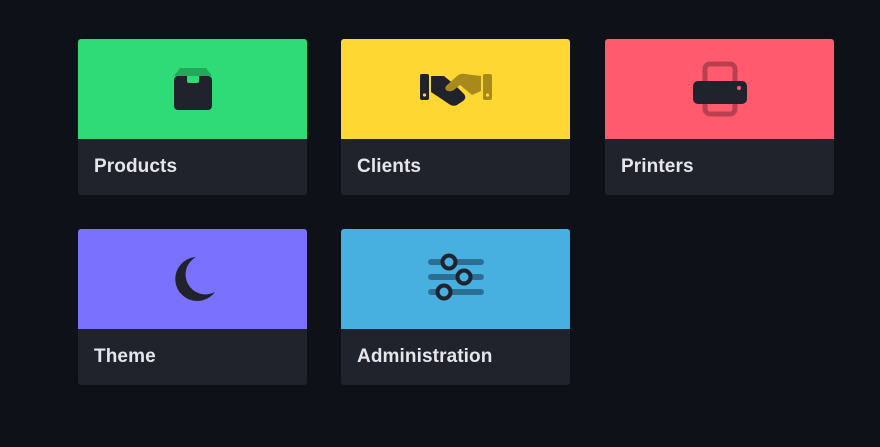 Image resolution: width=880 pixels, height=447 pixels. What do you see at coordinates (719, 167) in the screenshot?
I see `tile-printers-footer: Printers` at bounding box center [719, 167].